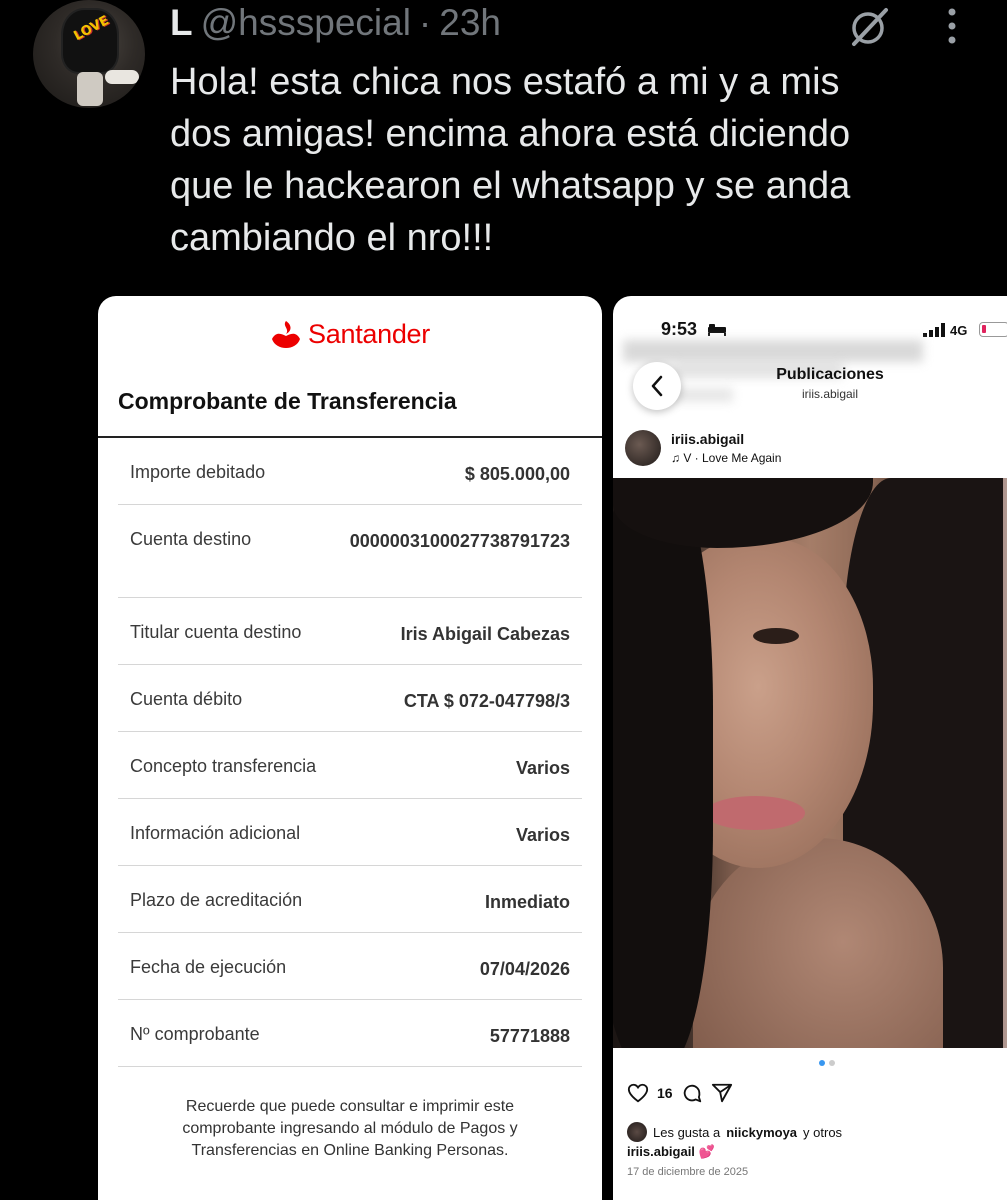 Image resolution: width=1007 pixels, height=1200 pixels. What do you see at coordinates (952, 26) in the screenshot?
I see `more-options-icon` at bounding box center [952, 26].